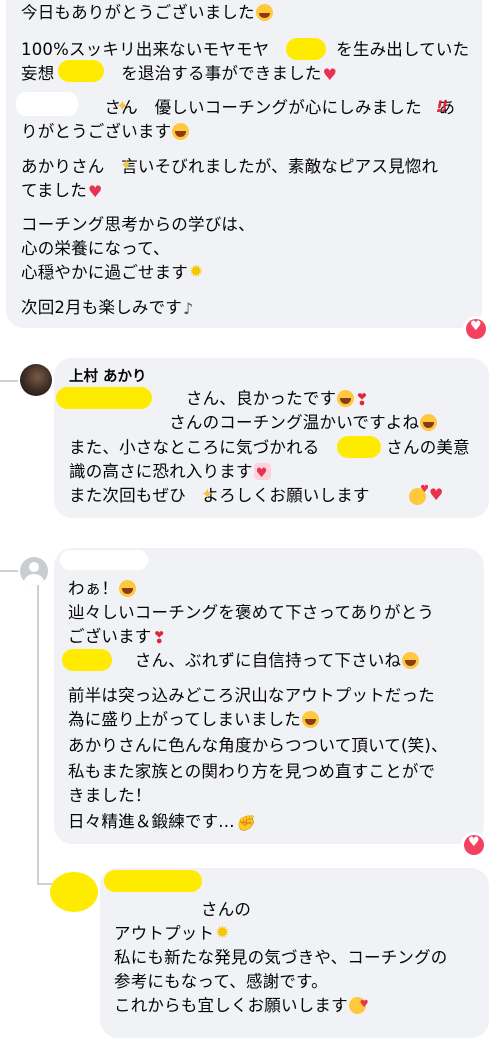 The width and height of the screenshot is (489, 1038). Describe the element at coordinates (238, 107) in the screenshot. I see `comment1-line-4: さん 優しいコーチングが心にしみました あ` at that location.